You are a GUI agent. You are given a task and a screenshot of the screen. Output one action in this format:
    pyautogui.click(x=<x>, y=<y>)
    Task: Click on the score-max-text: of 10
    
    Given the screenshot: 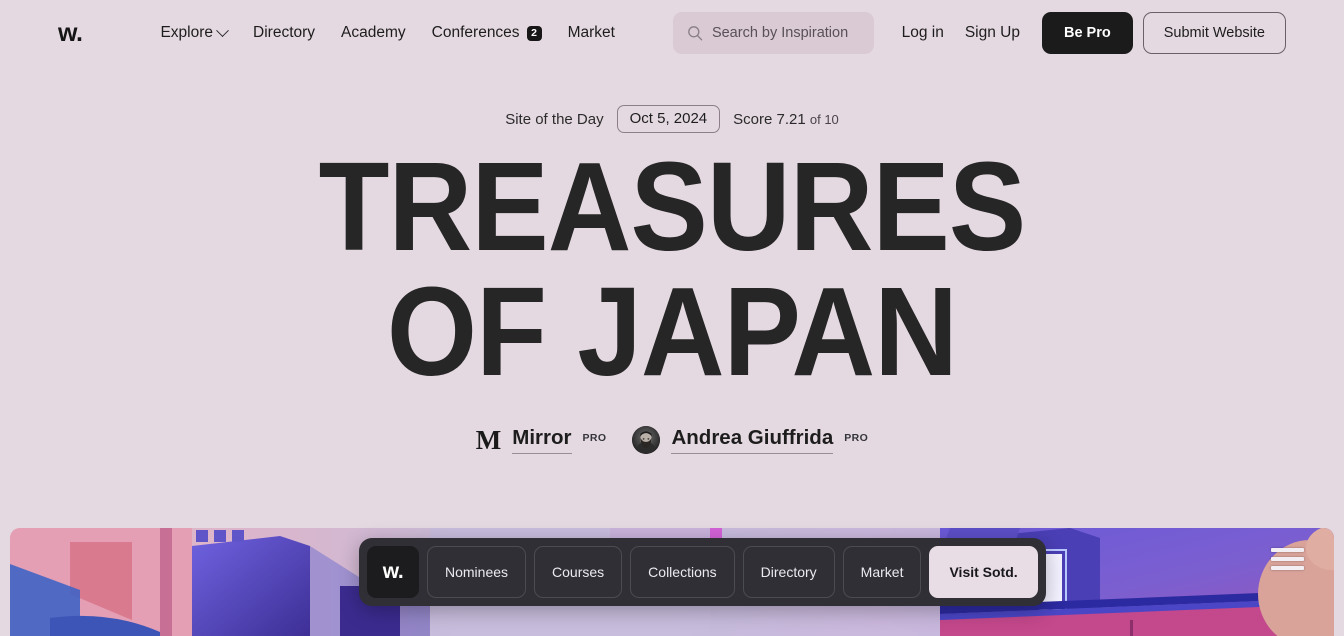 What is the action you would take?
    pyautogui.click(x=824, y=119)
    